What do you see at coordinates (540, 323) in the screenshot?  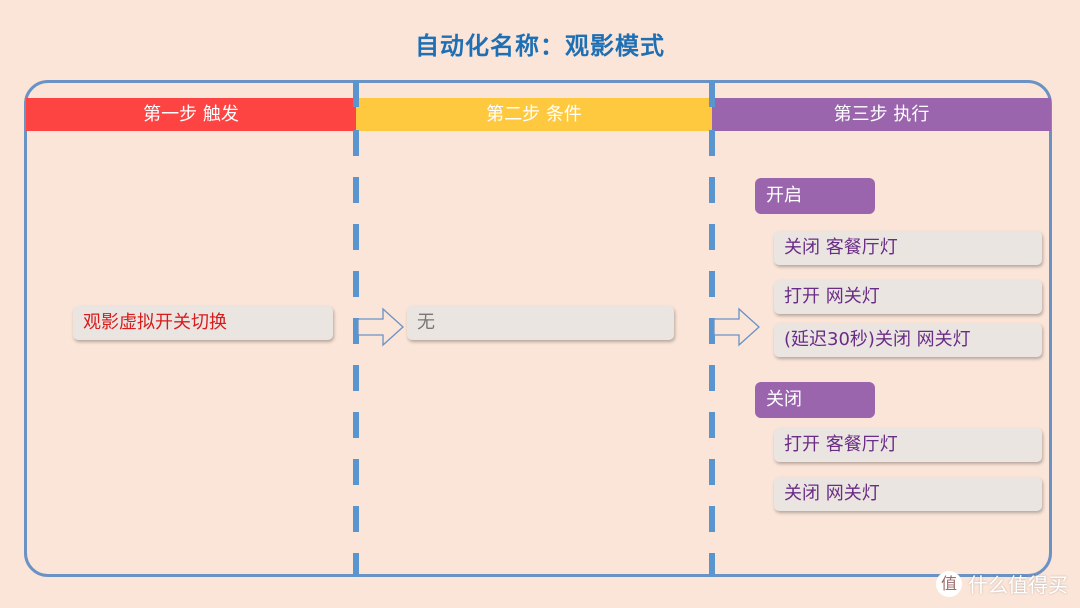 I see `condition-card: 无` at bounding box center [540, 323].